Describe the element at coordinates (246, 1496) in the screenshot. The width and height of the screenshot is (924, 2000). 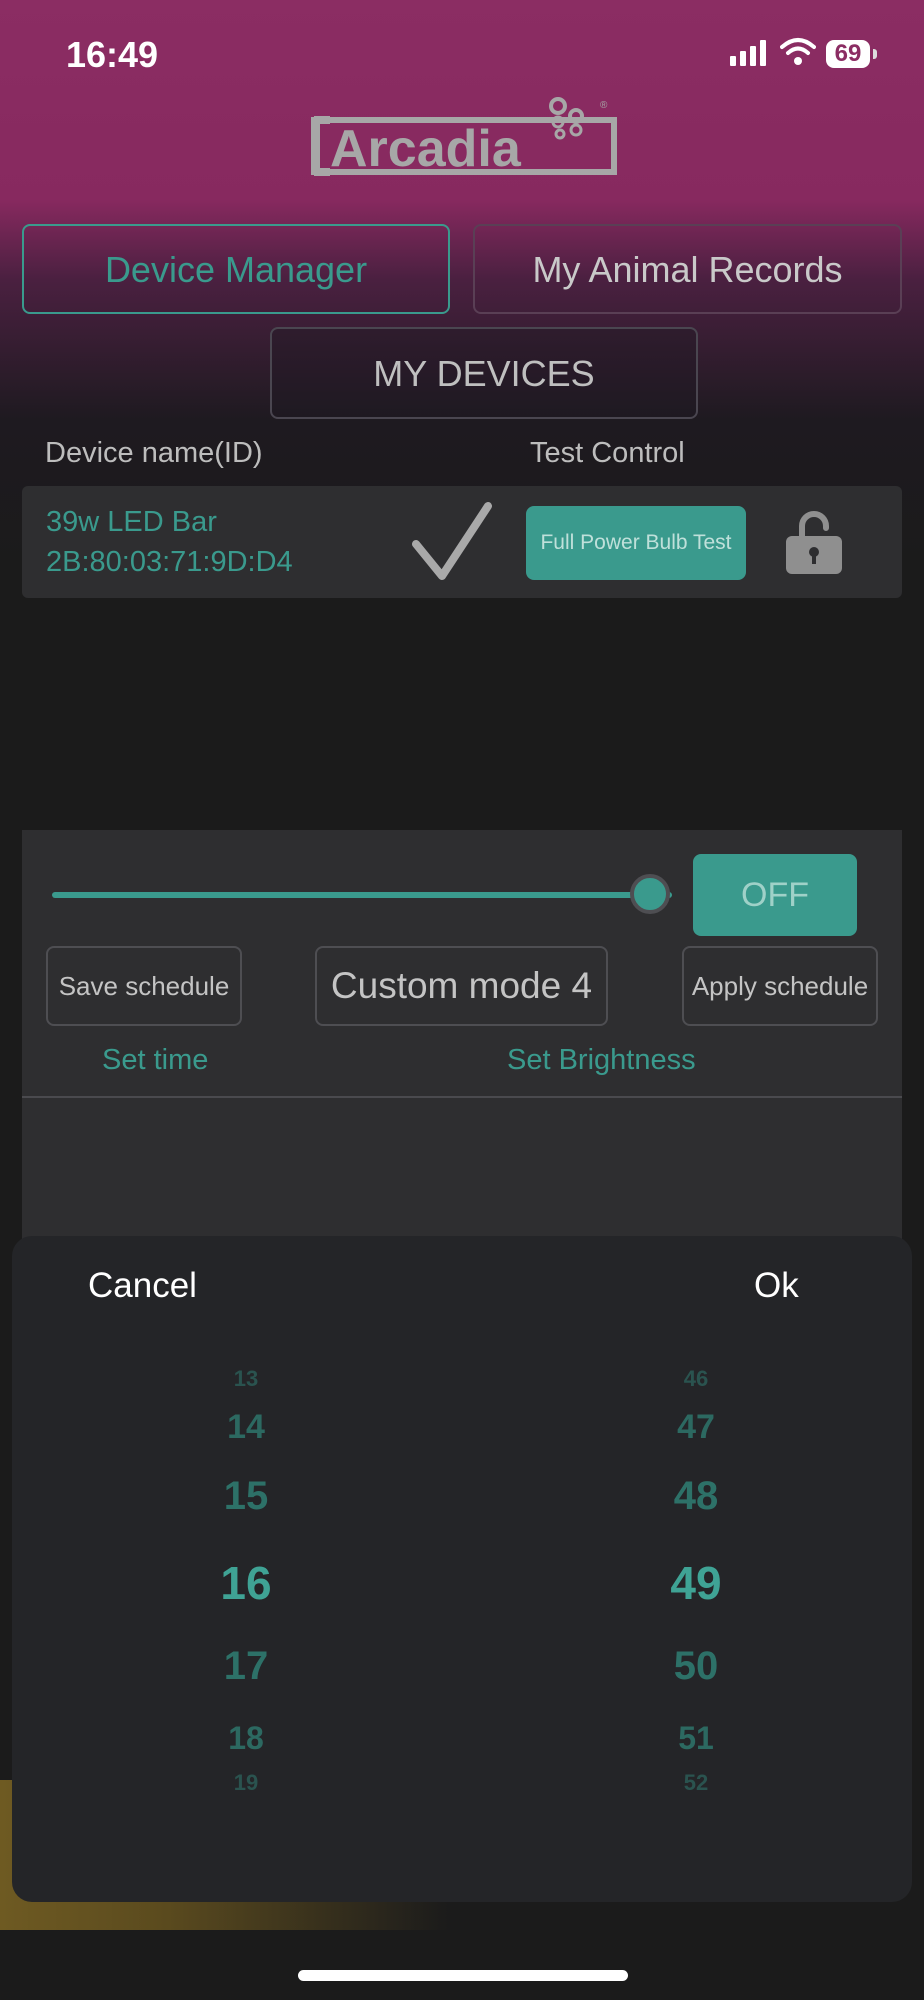
I see `hour-option: 15` at that location.